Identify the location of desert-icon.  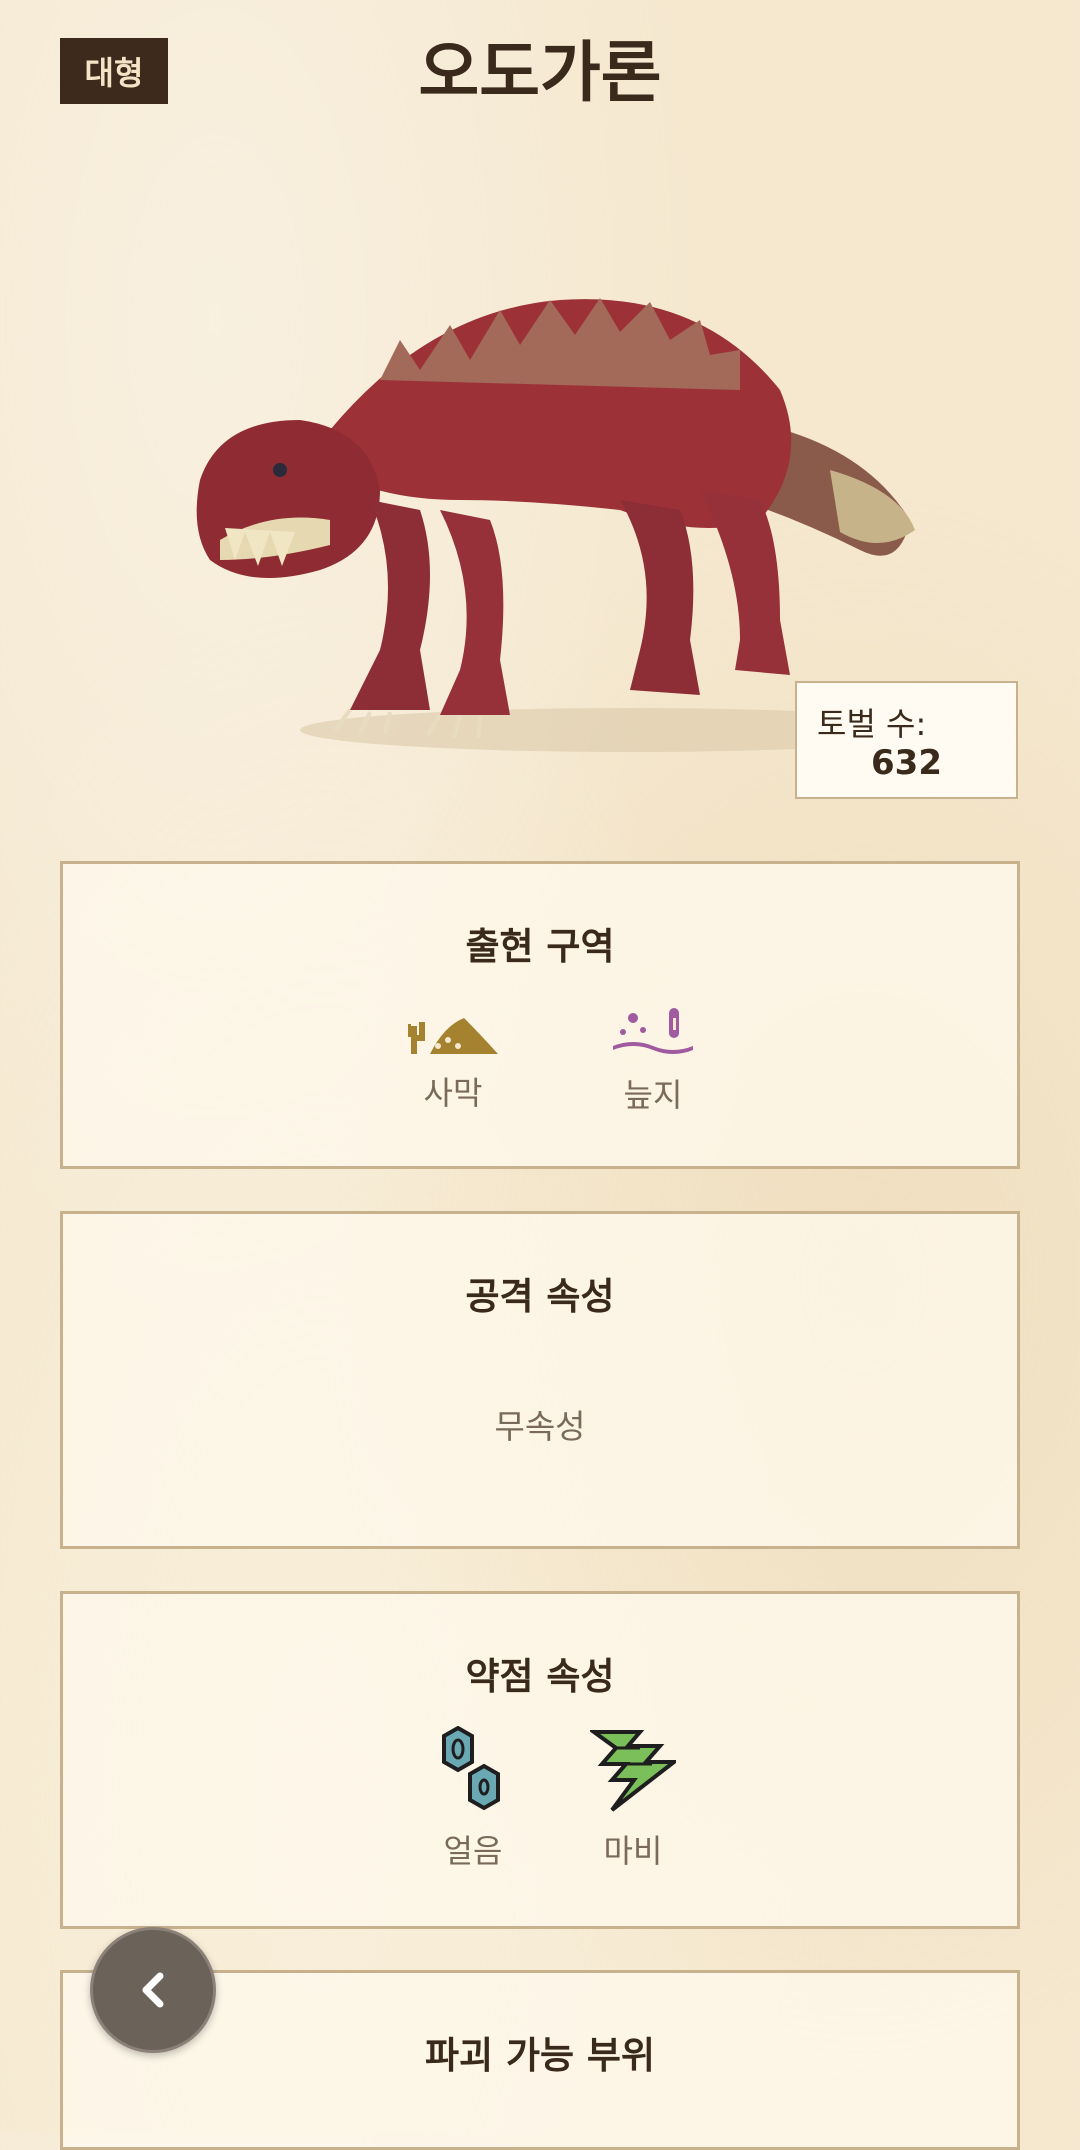
(451, 1036).